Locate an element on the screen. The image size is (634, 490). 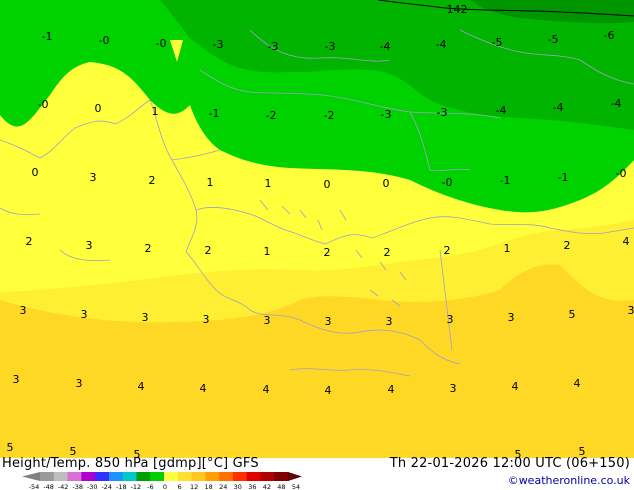
legend-tick-label: -6 is located at coordinates (150, 486).